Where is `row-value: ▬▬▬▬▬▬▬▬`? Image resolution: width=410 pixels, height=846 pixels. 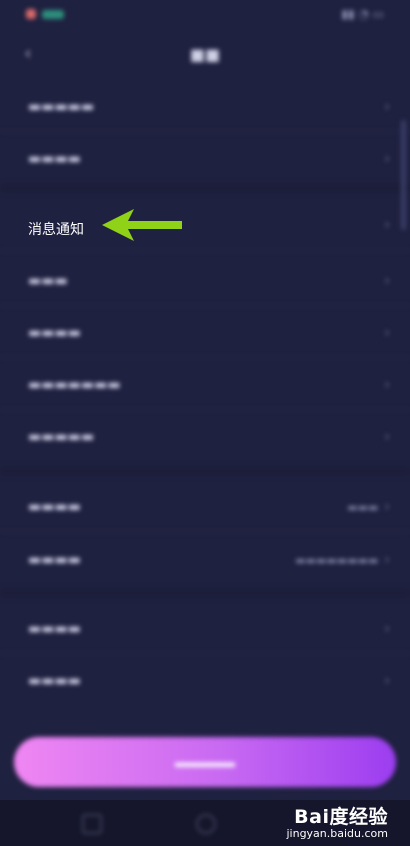 row-value: ▬▬▬▬▬▬▬▬ is located at coordinates (337, 560).